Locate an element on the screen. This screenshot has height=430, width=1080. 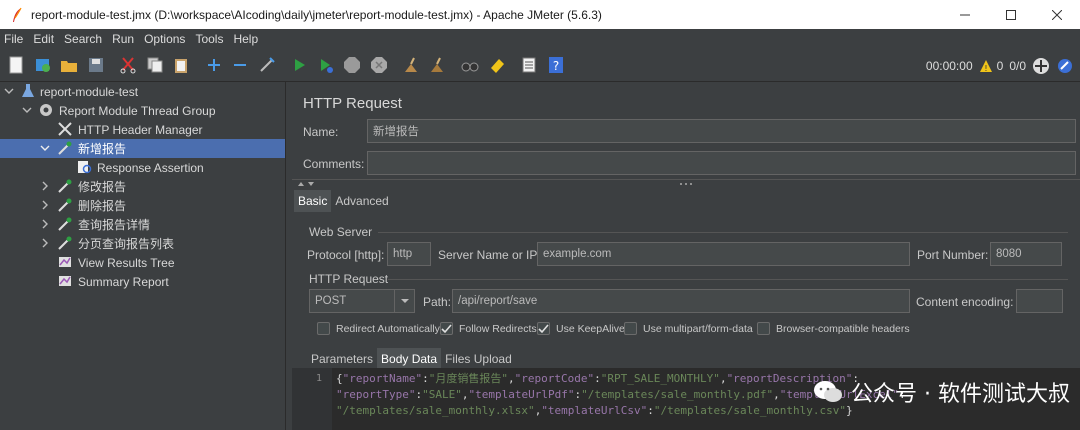
protocol-input: http is located at coordinates (409, 254).